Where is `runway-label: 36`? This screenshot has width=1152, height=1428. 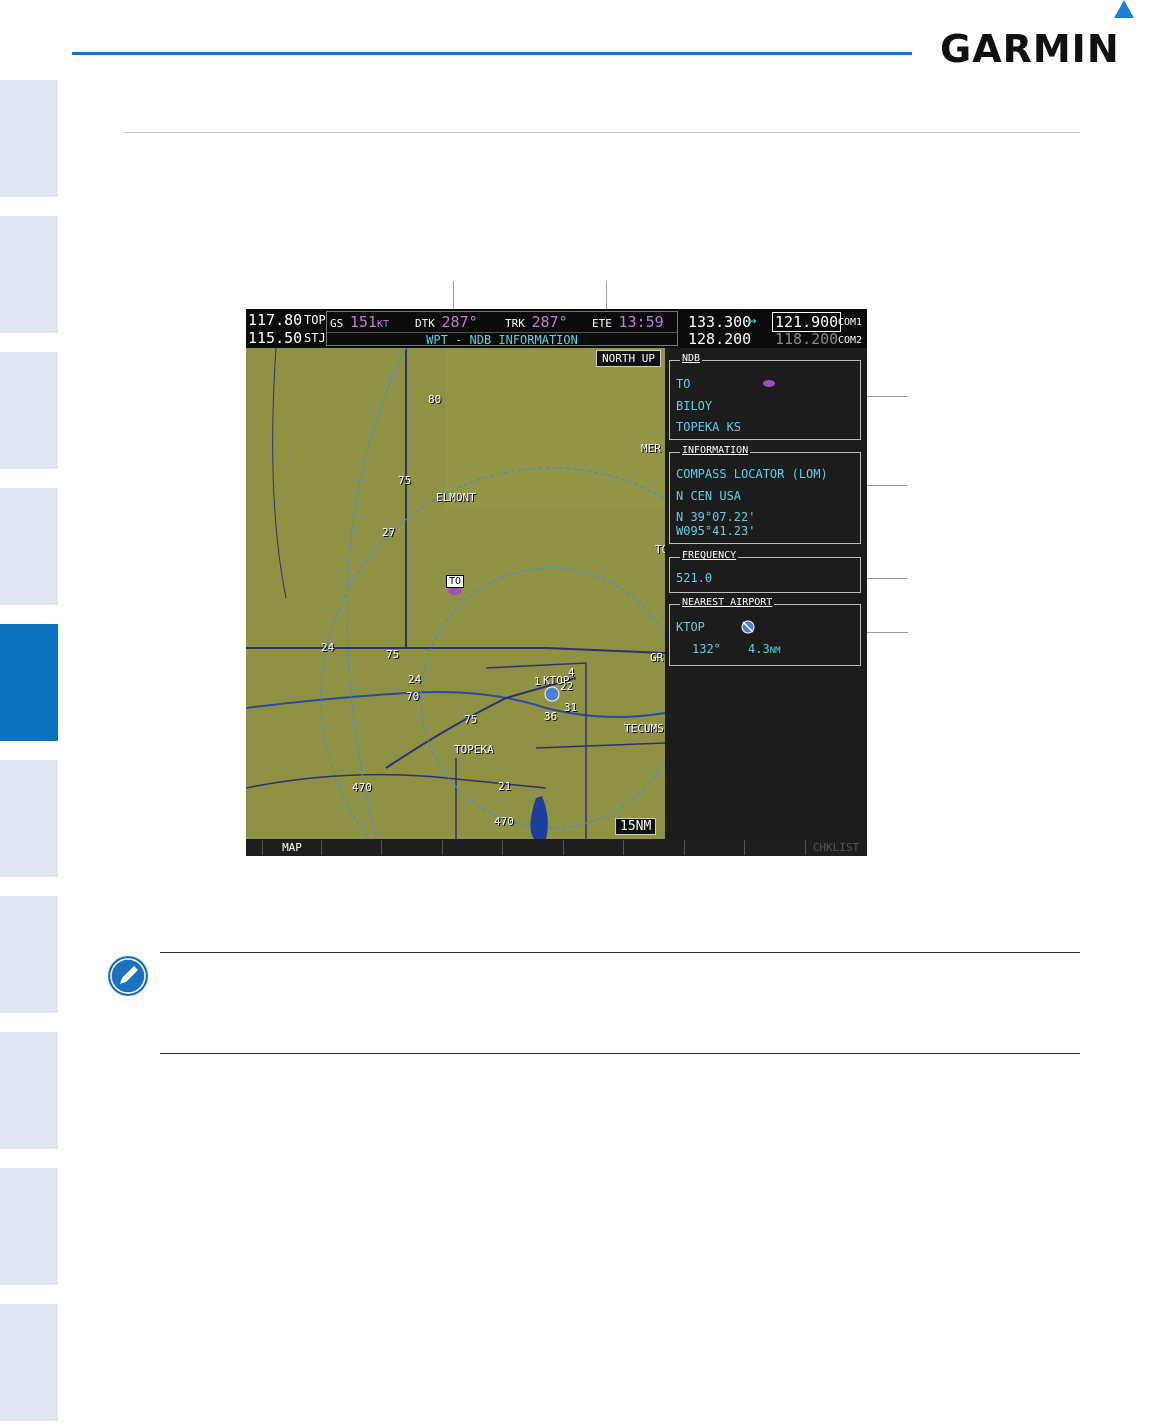
runway-label: 36 is located at coordinates (551, 716).